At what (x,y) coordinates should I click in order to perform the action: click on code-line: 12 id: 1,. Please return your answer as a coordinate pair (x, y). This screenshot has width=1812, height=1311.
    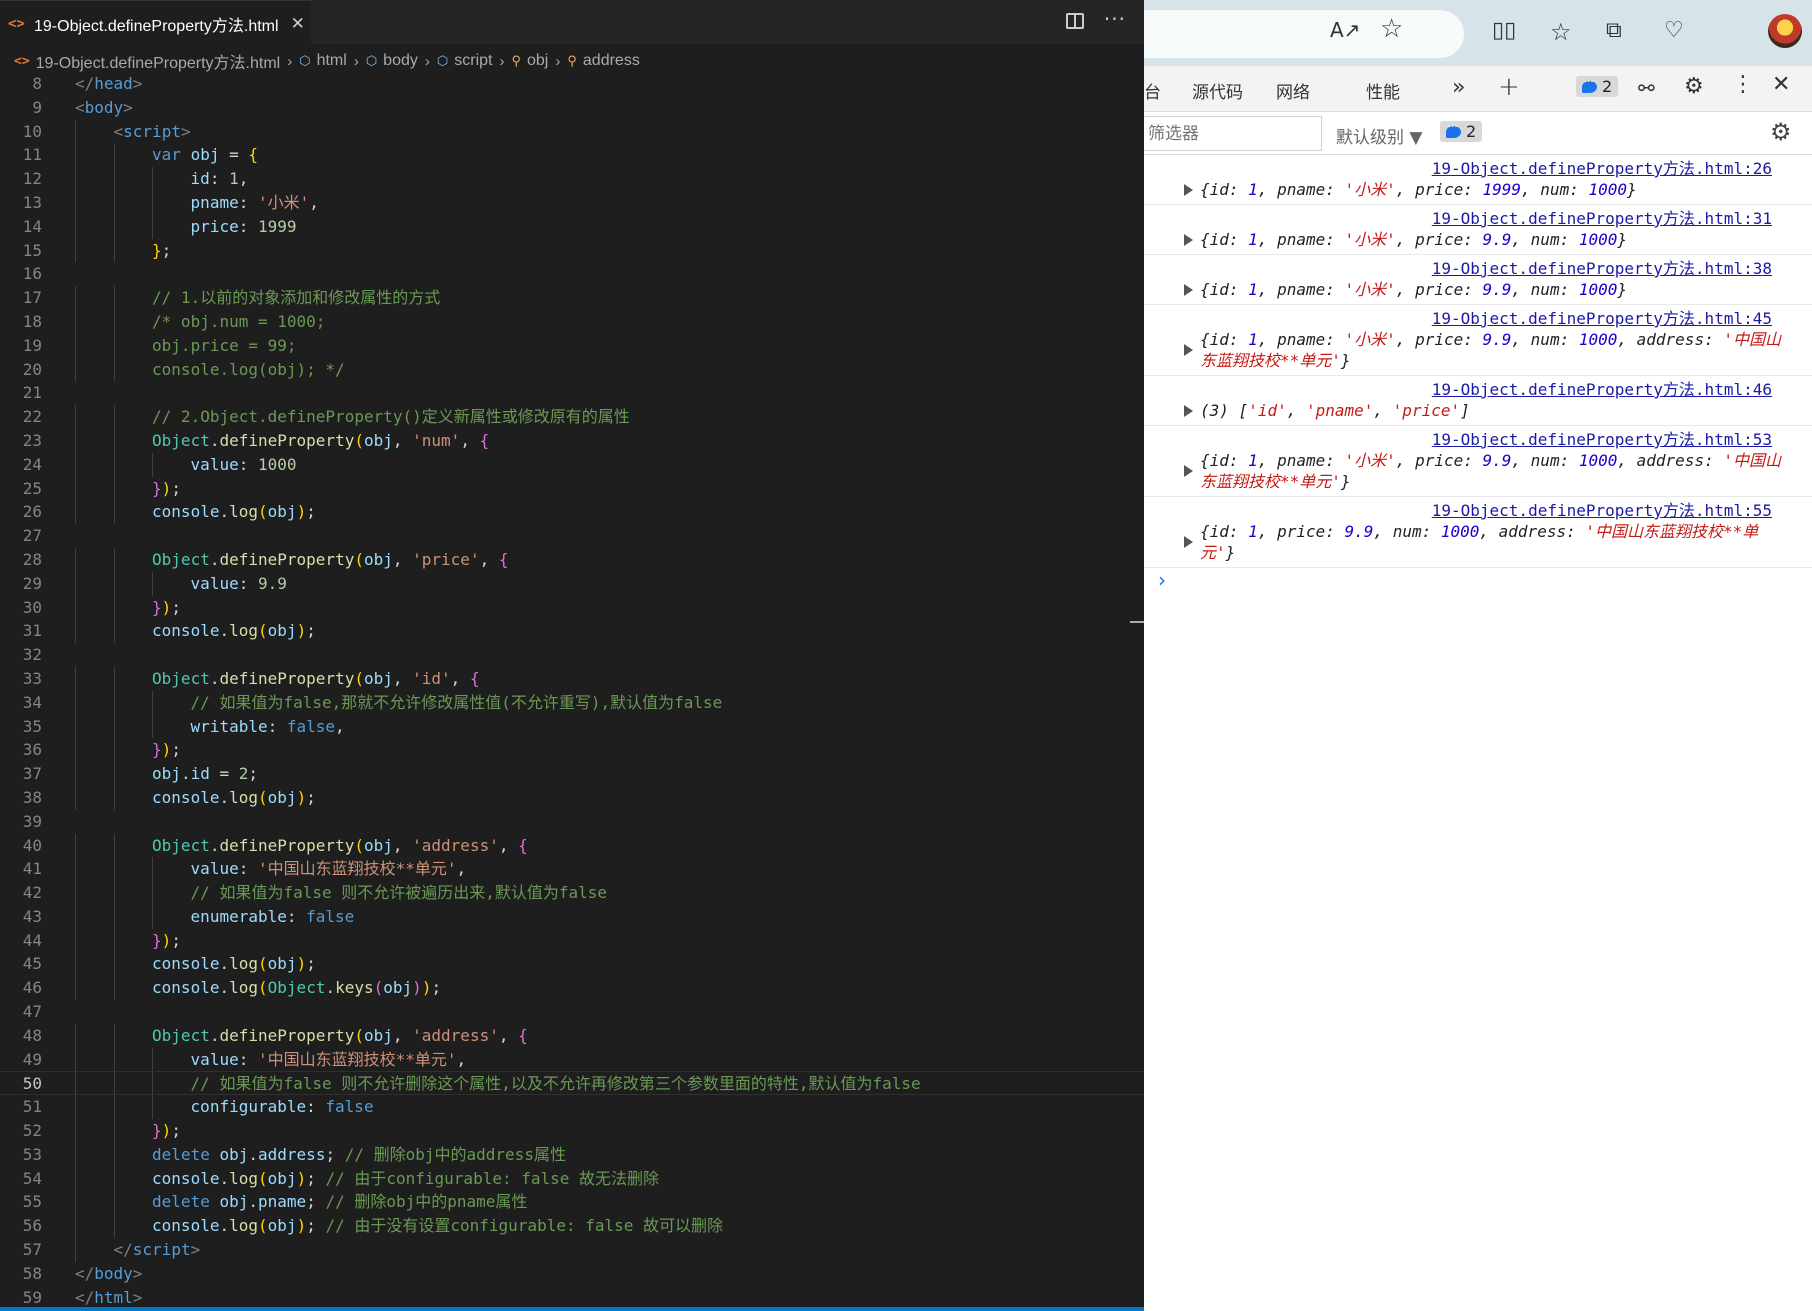
    Looking at the image, I should click on (572, 179).